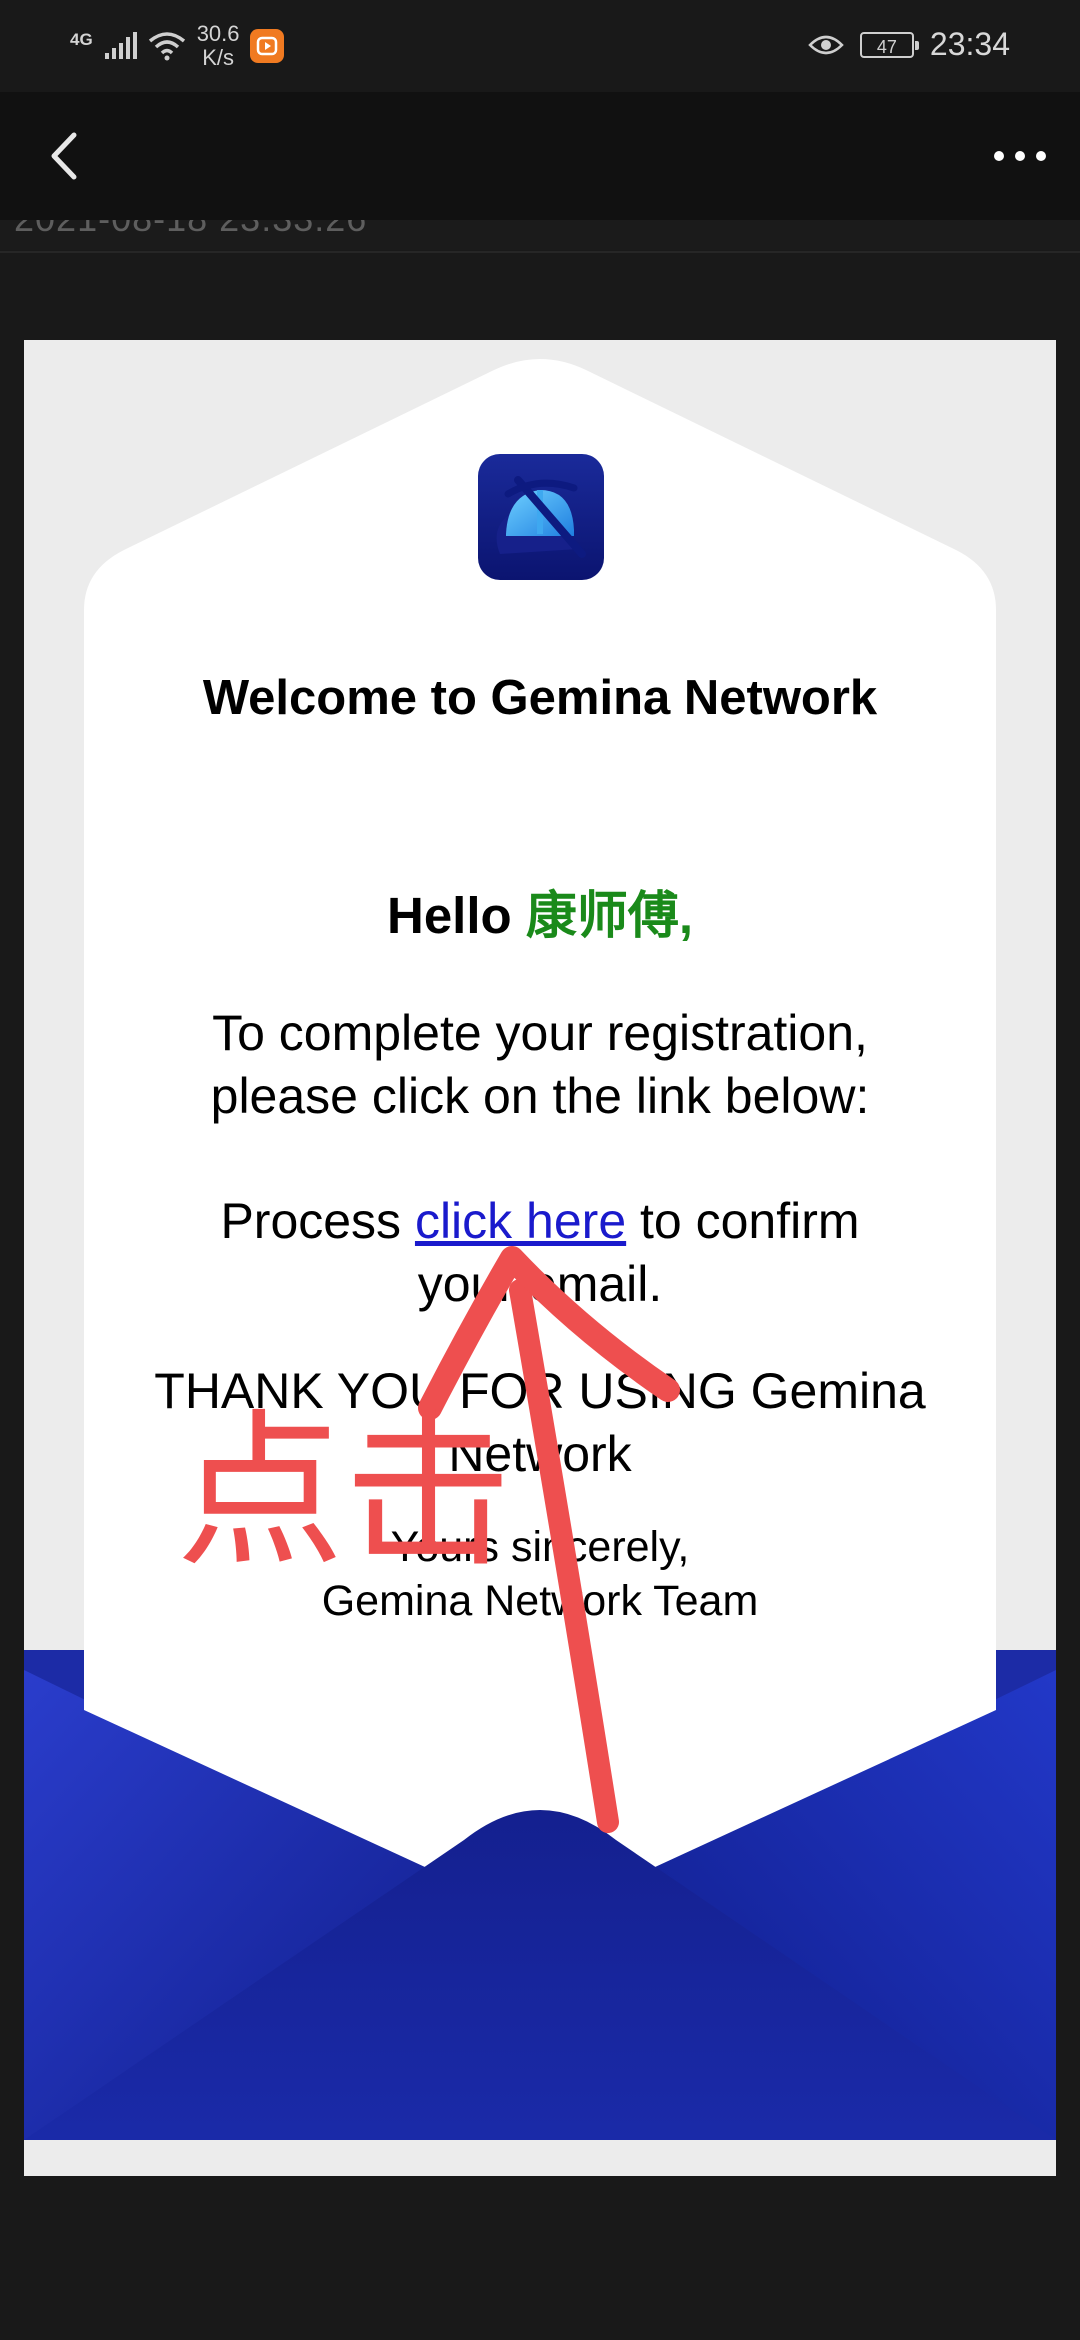 The height and width of the screenshot is (2340, 1080). I want to click on signal-icon, so click(120, 45).